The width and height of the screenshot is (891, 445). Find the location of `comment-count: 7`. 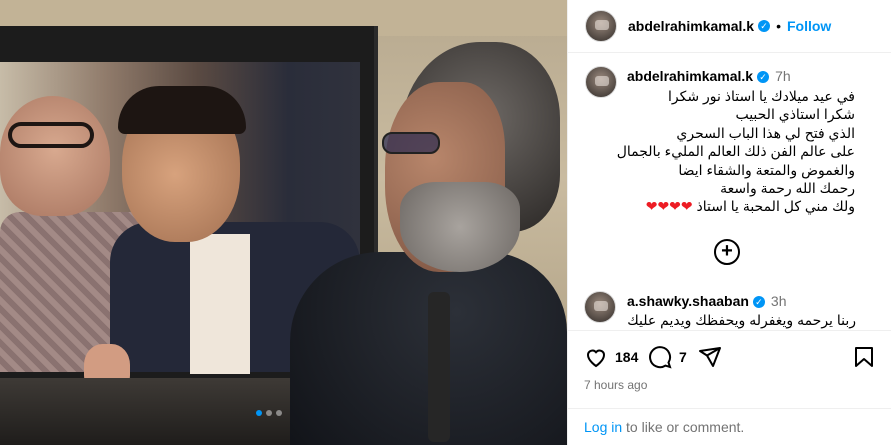

comment-count: 7 is located at coordinates (683, 357).